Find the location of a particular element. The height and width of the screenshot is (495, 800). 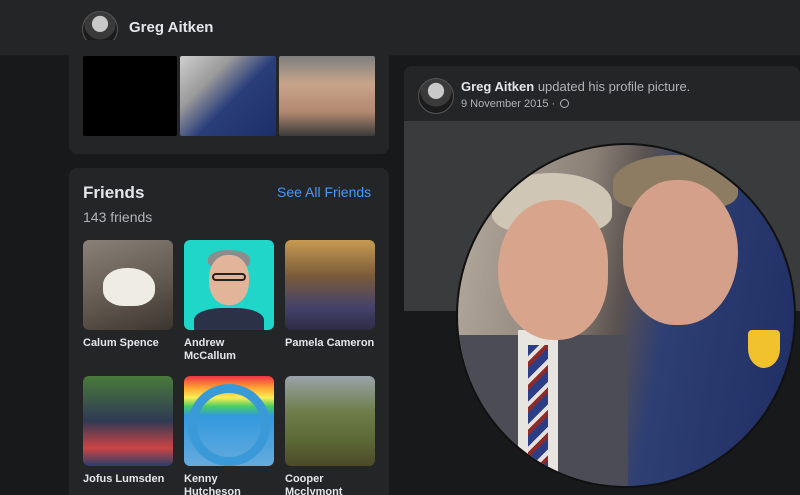

friend-name: Jofus Lumsden is located at coordinates (128, 479).